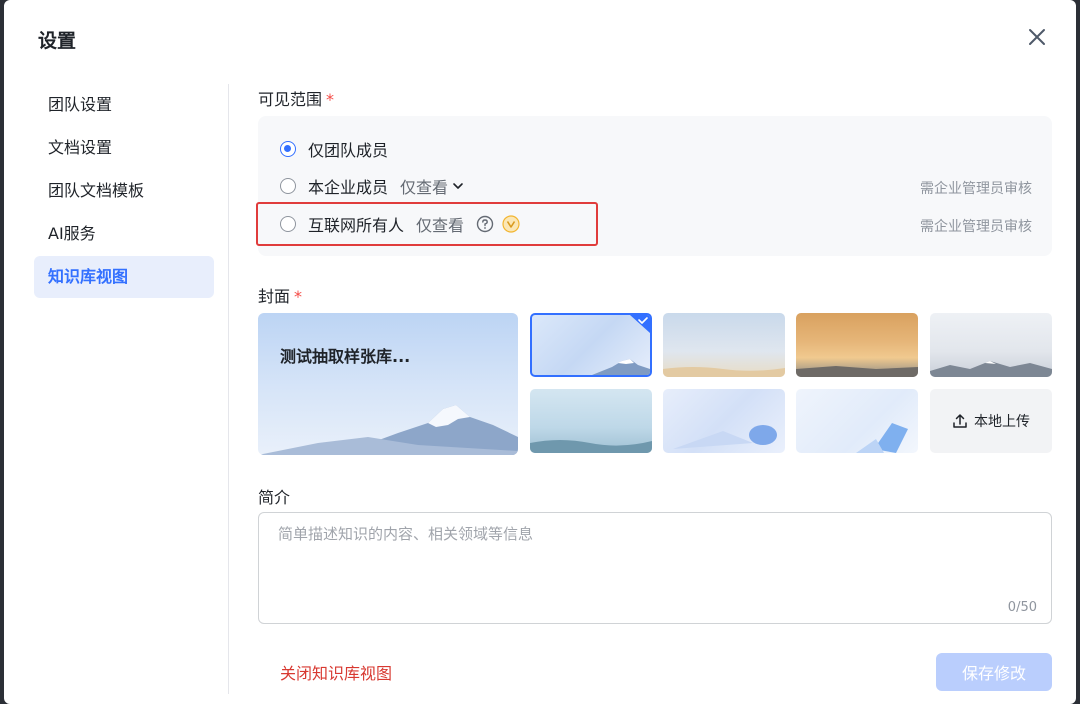 This screenshot has width=1080, height=704. Describe the element at coordinates (511, 224) in the screenshot. I see `vip-badge-icon` at that location.